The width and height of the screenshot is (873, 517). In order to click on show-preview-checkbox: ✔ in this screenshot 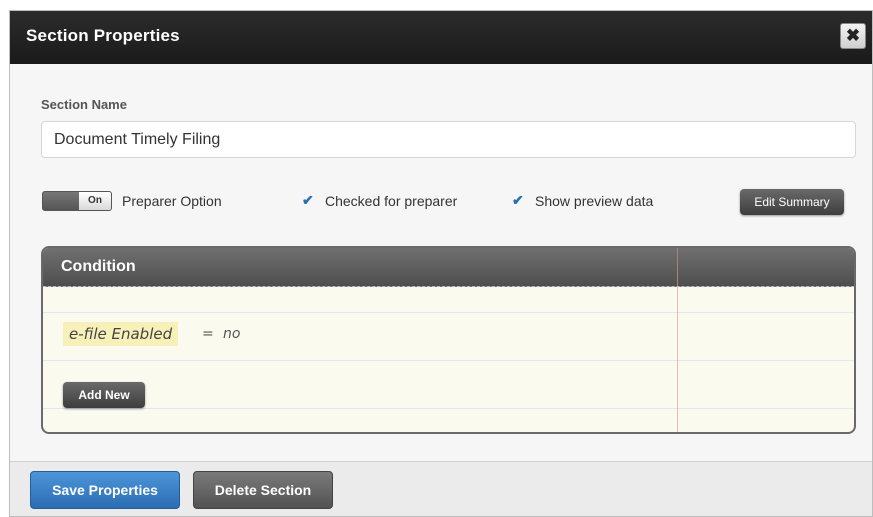, I will do `click(518, 200)`.